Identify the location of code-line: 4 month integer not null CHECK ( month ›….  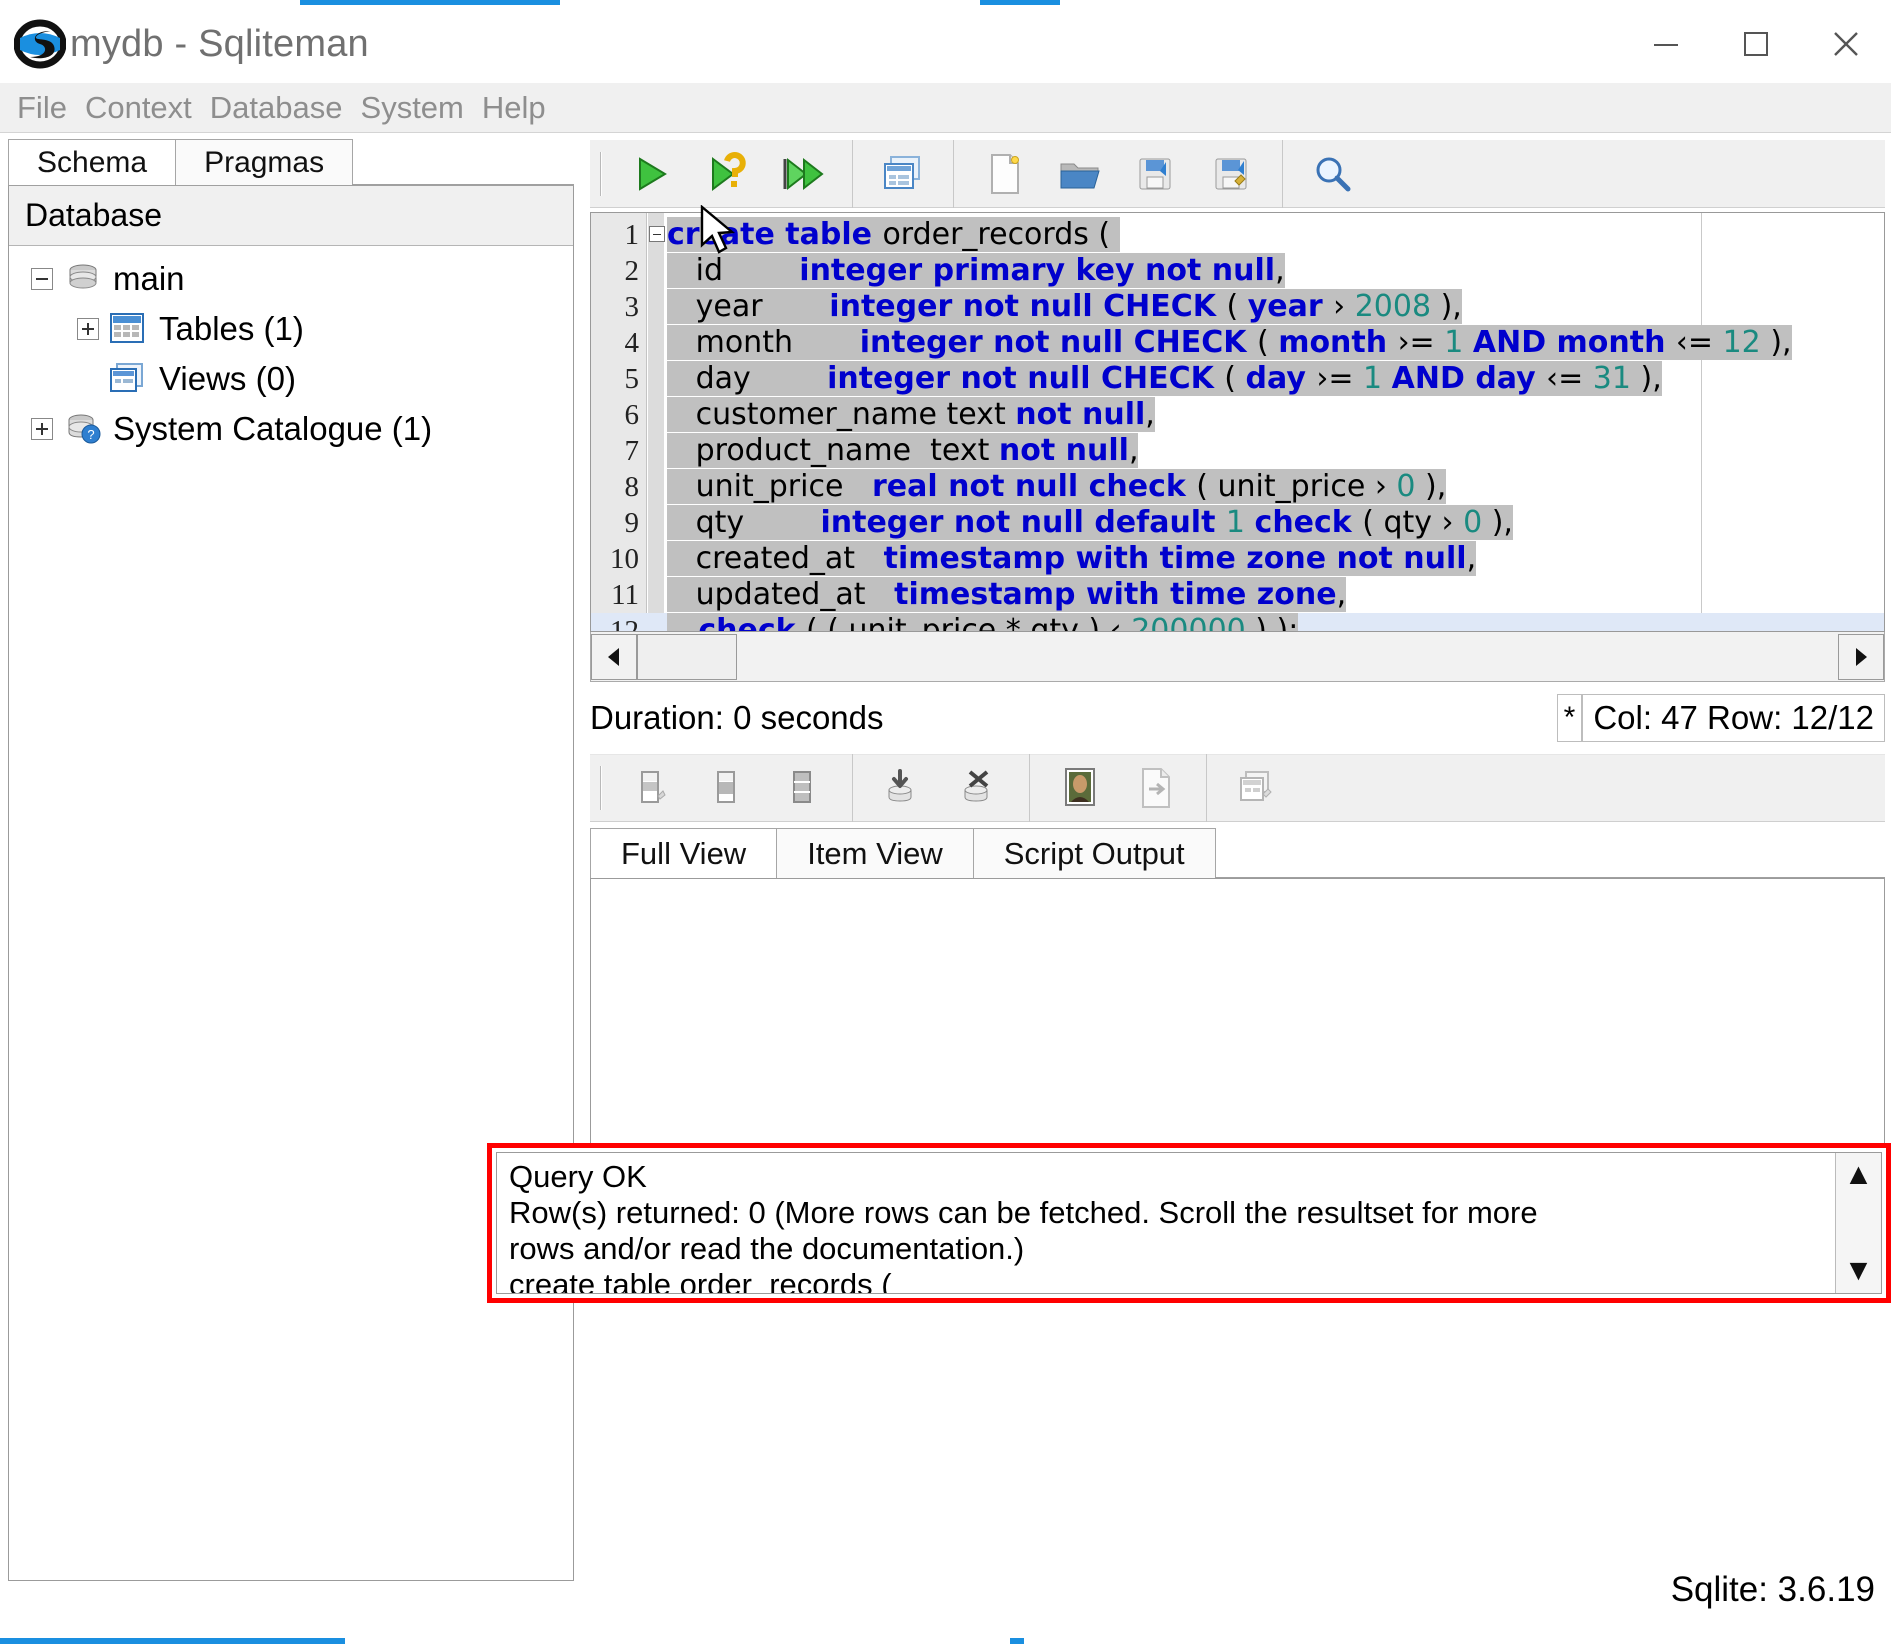
(1237, 343).